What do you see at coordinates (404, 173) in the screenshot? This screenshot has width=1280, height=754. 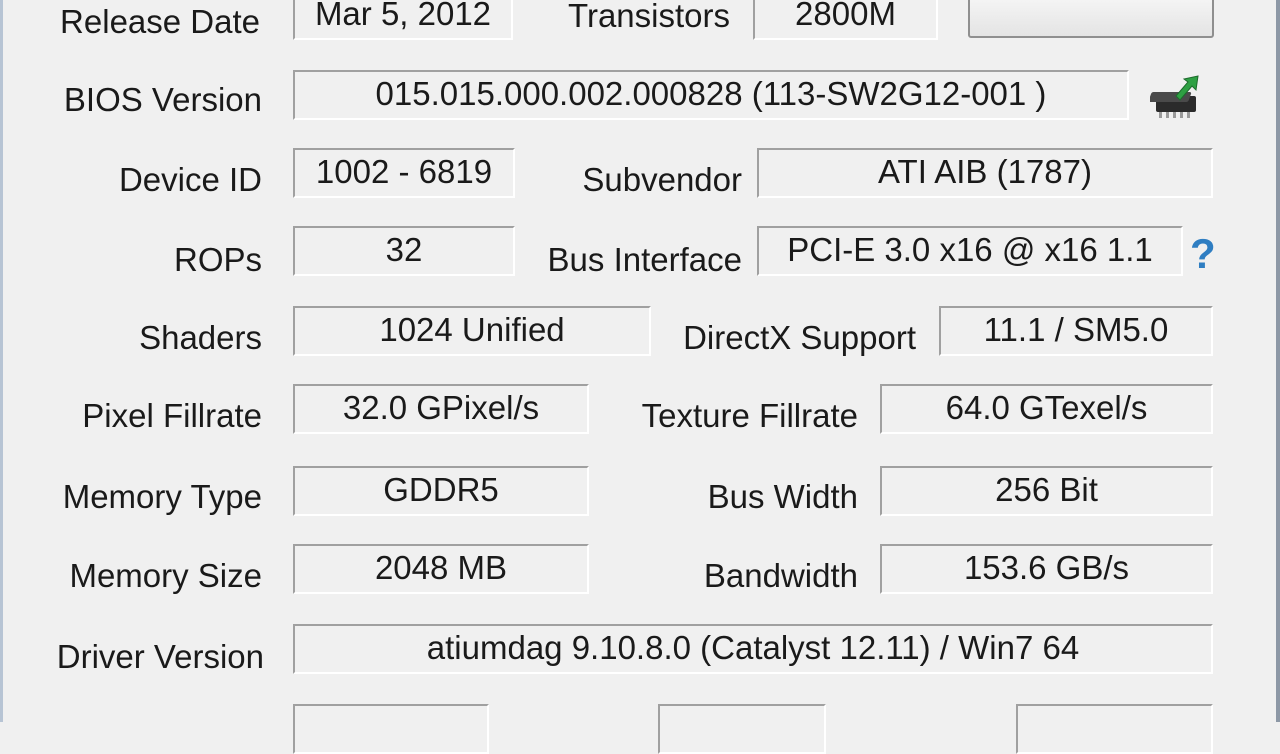 I see `device-id-field: 1002 - 6819` at bounding box center [404, 173].